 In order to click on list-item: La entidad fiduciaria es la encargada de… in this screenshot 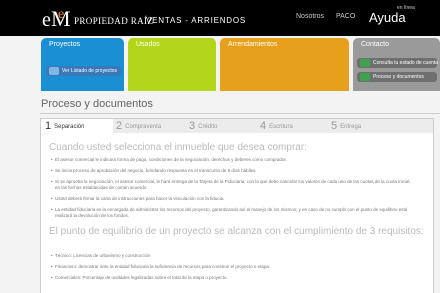, I will do `click(233, 213)`.